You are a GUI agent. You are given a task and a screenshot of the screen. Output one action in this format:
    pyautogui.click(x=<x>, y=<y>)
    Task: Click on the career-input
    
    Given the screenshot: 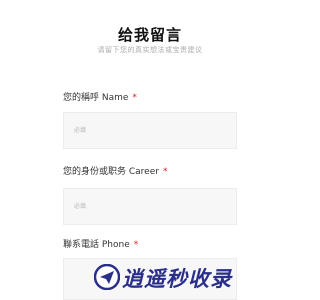 What is the action you would take?
    pyautogui.click(x=150, y=206)
    